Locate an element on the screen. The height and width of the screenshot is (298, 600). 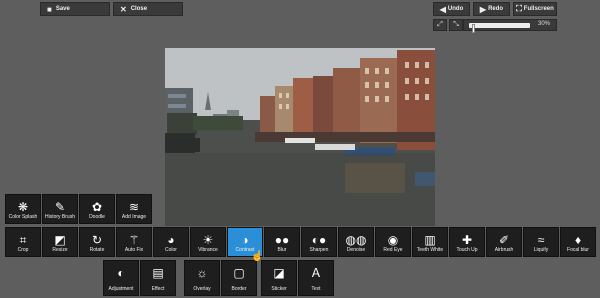
redo-arrow-icon: ▶ is located at coordinates (483, 9).